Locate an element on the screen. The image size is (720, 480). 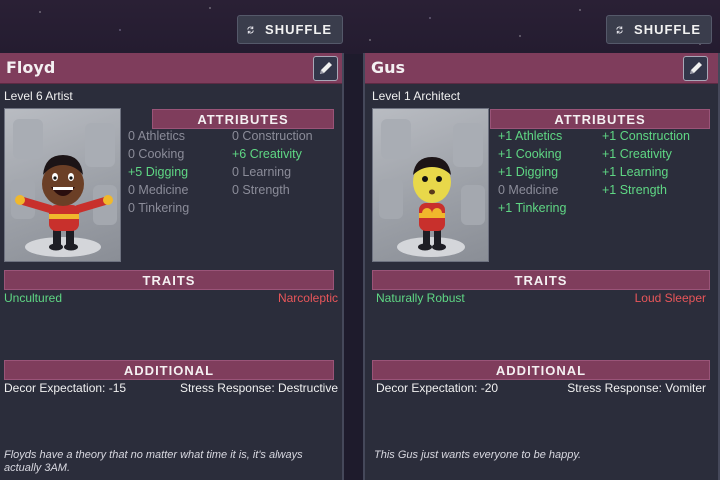
attribute-item: +1 Creativity is located at coordinates (637, 154).